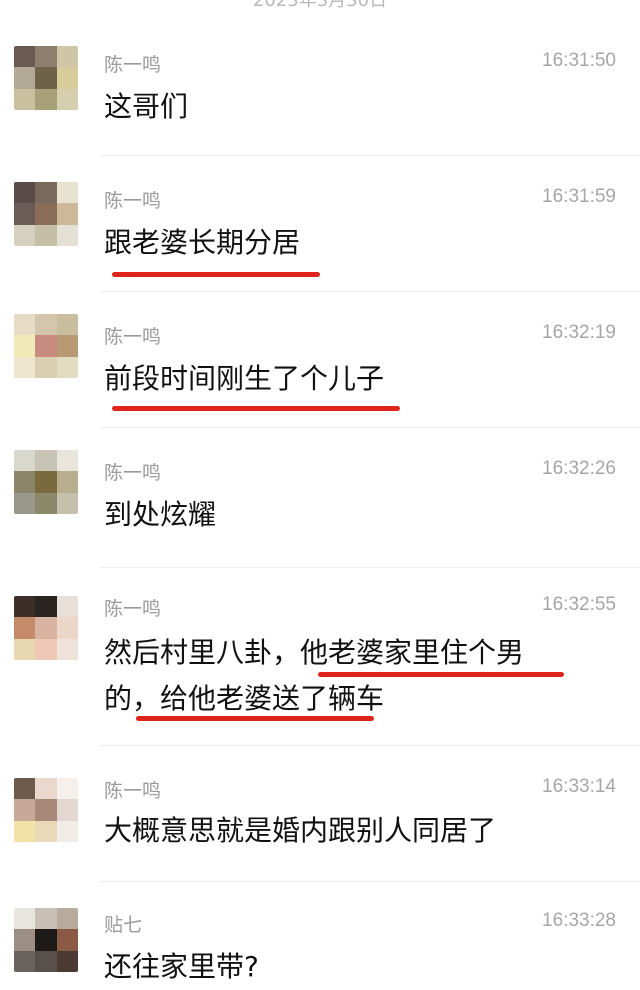 Image resolution: width=640 pixels, height=990 pixels. What do you see at coordinates (320, 935) in the screenshot?
I see `message-item: 贴七 16:33:28 还往家里带?` at bounding box center [320, 935].